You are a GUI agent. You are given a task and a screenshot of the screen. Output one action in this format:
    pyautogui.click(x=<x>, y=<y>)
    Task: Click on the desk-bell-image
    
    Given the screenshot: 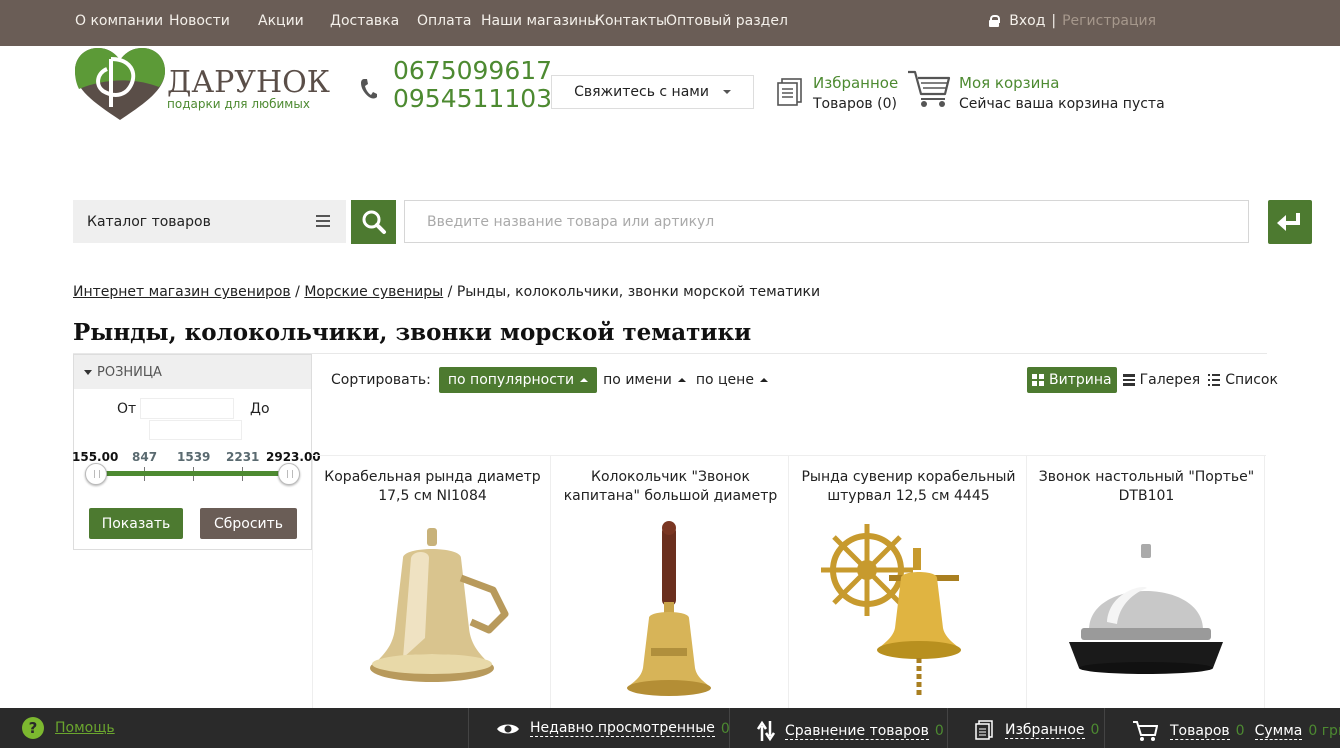 What is the action you would take?
    pyautogui.click(x=1146, y=609)
    